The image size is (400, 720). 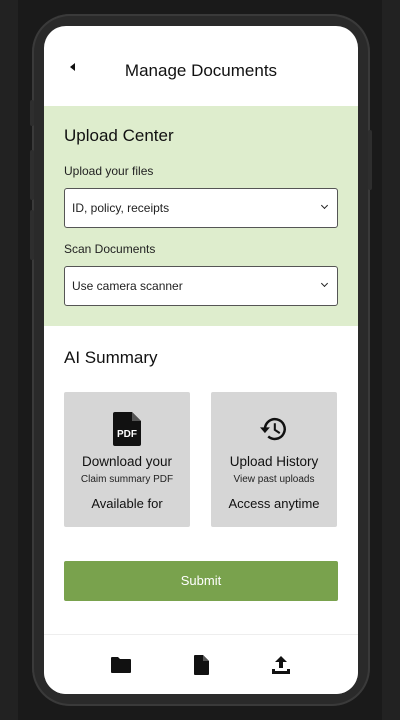 What do you see at coordinates (201, 70) in the screenshot?
I see `page-title: Manage Documents` at bounding box center [201, 70].